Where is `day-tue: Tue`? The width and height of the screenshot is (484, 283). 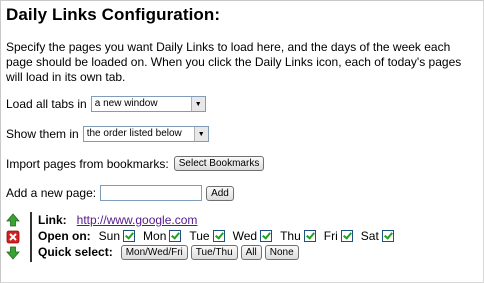 day-tue: Tue is located at coordinates (207, 236).